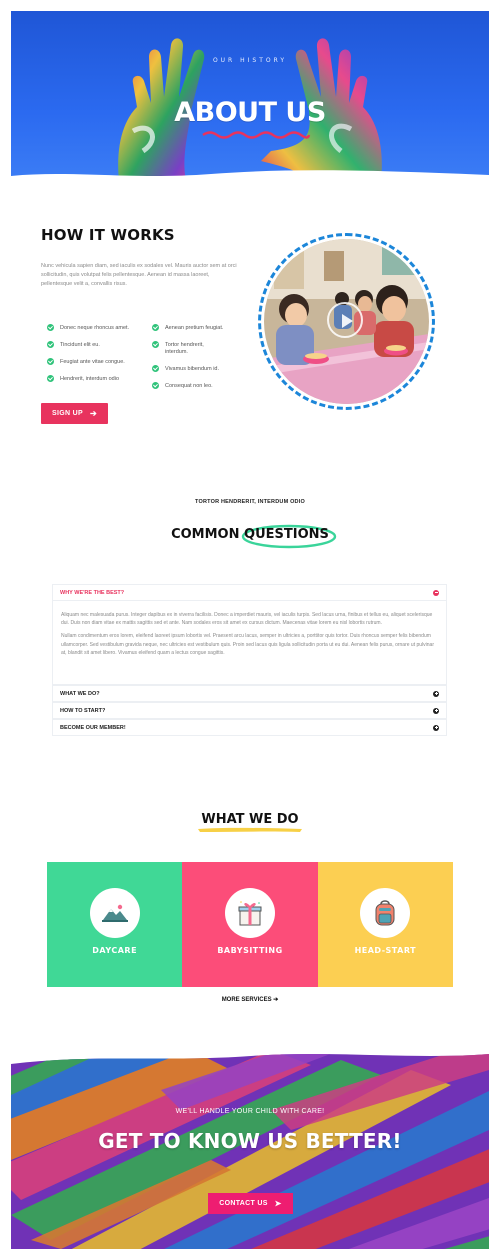 This screenshot has height=1259, width=500. I want to click on faq-question-label: BECOME OUR MEMBER!, so click(93, 727).